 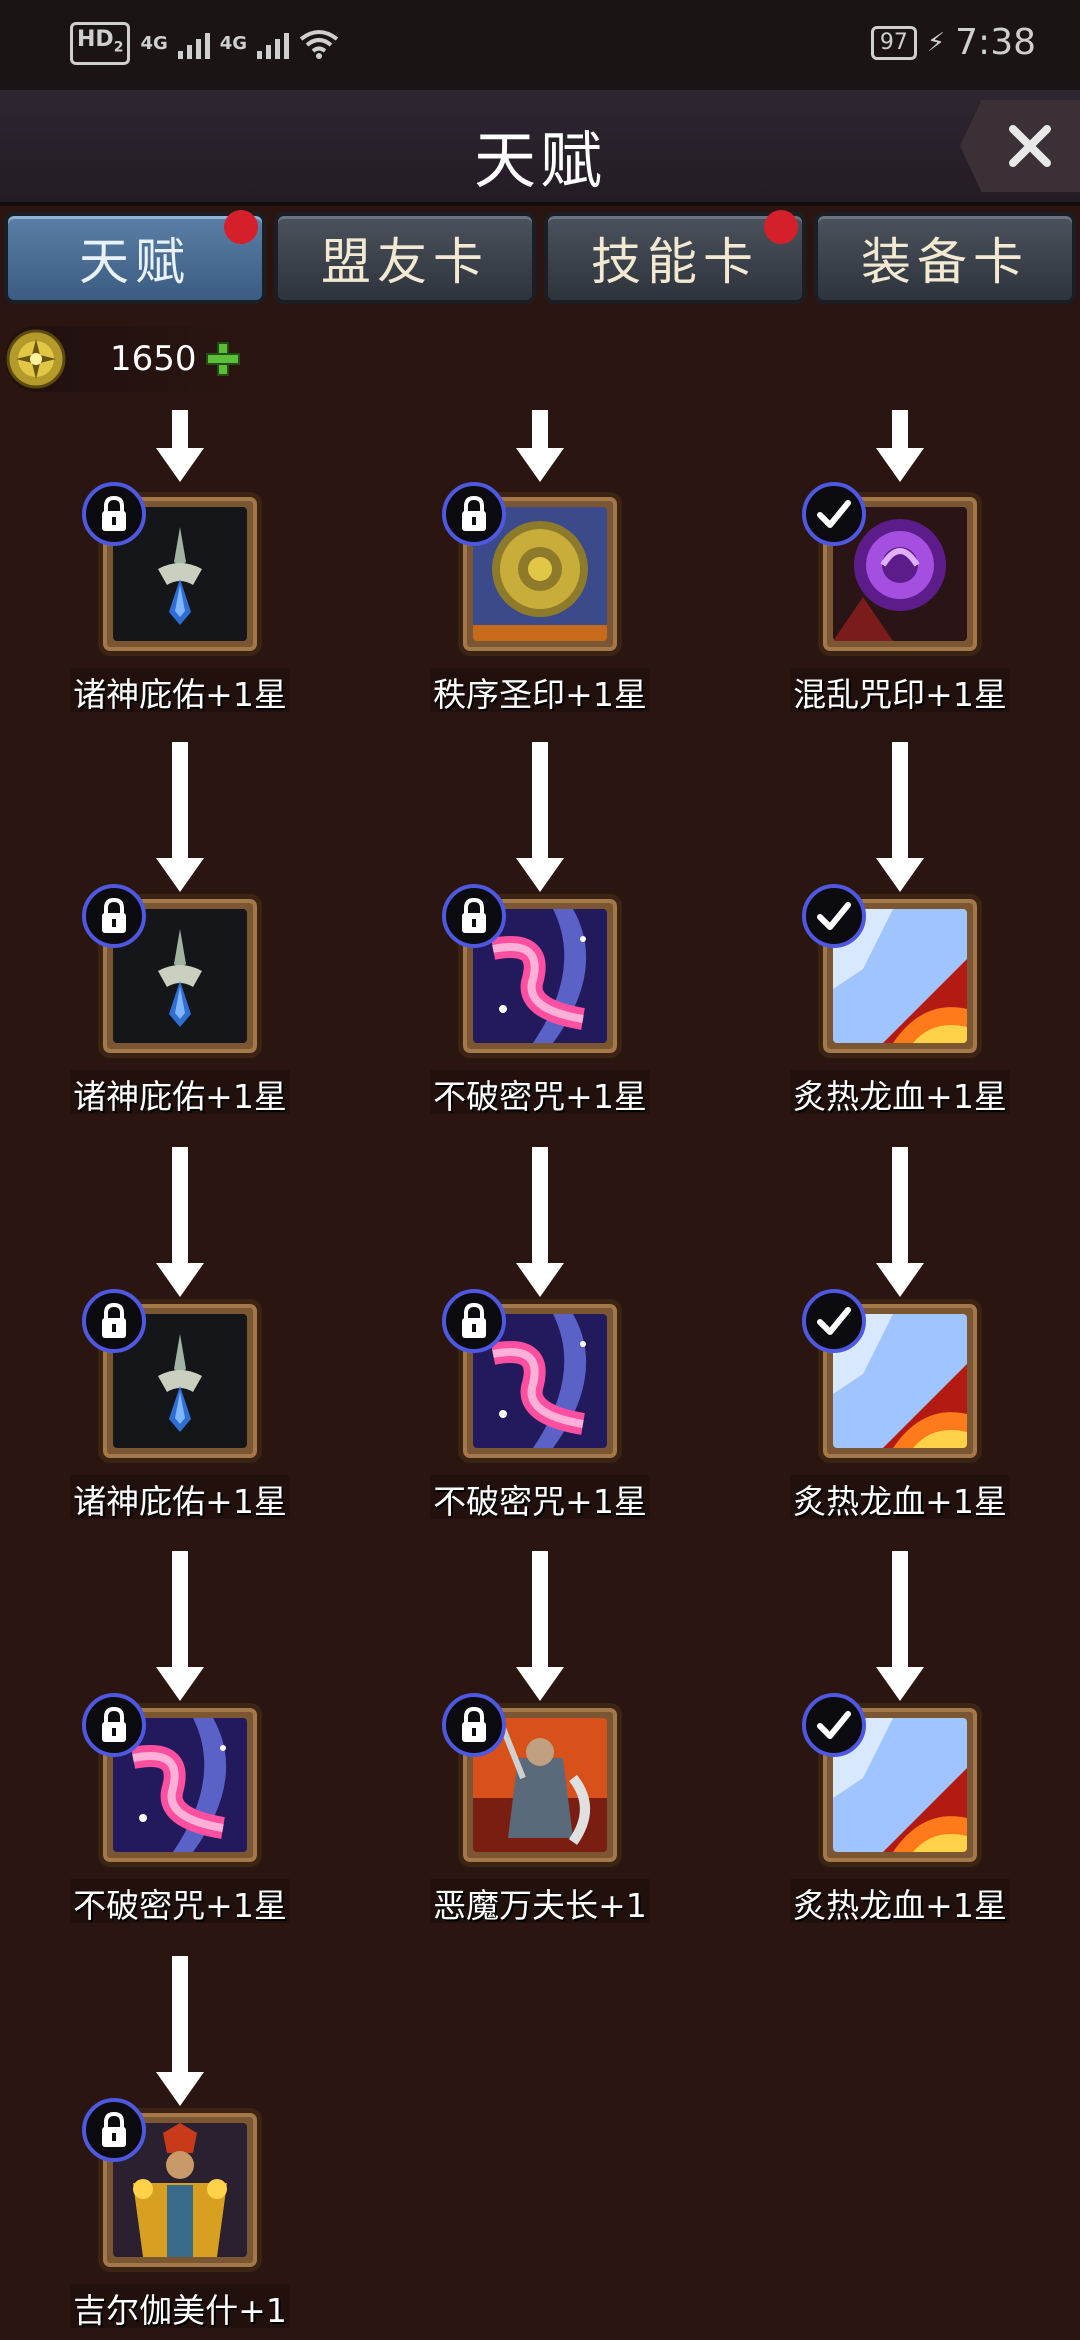 What do you see at coordinates (540, 255) in the screenshot?
I see `tab-bar: 天赋 盟友卡 技能卡 装备卡` at bounding box center [540, 255].